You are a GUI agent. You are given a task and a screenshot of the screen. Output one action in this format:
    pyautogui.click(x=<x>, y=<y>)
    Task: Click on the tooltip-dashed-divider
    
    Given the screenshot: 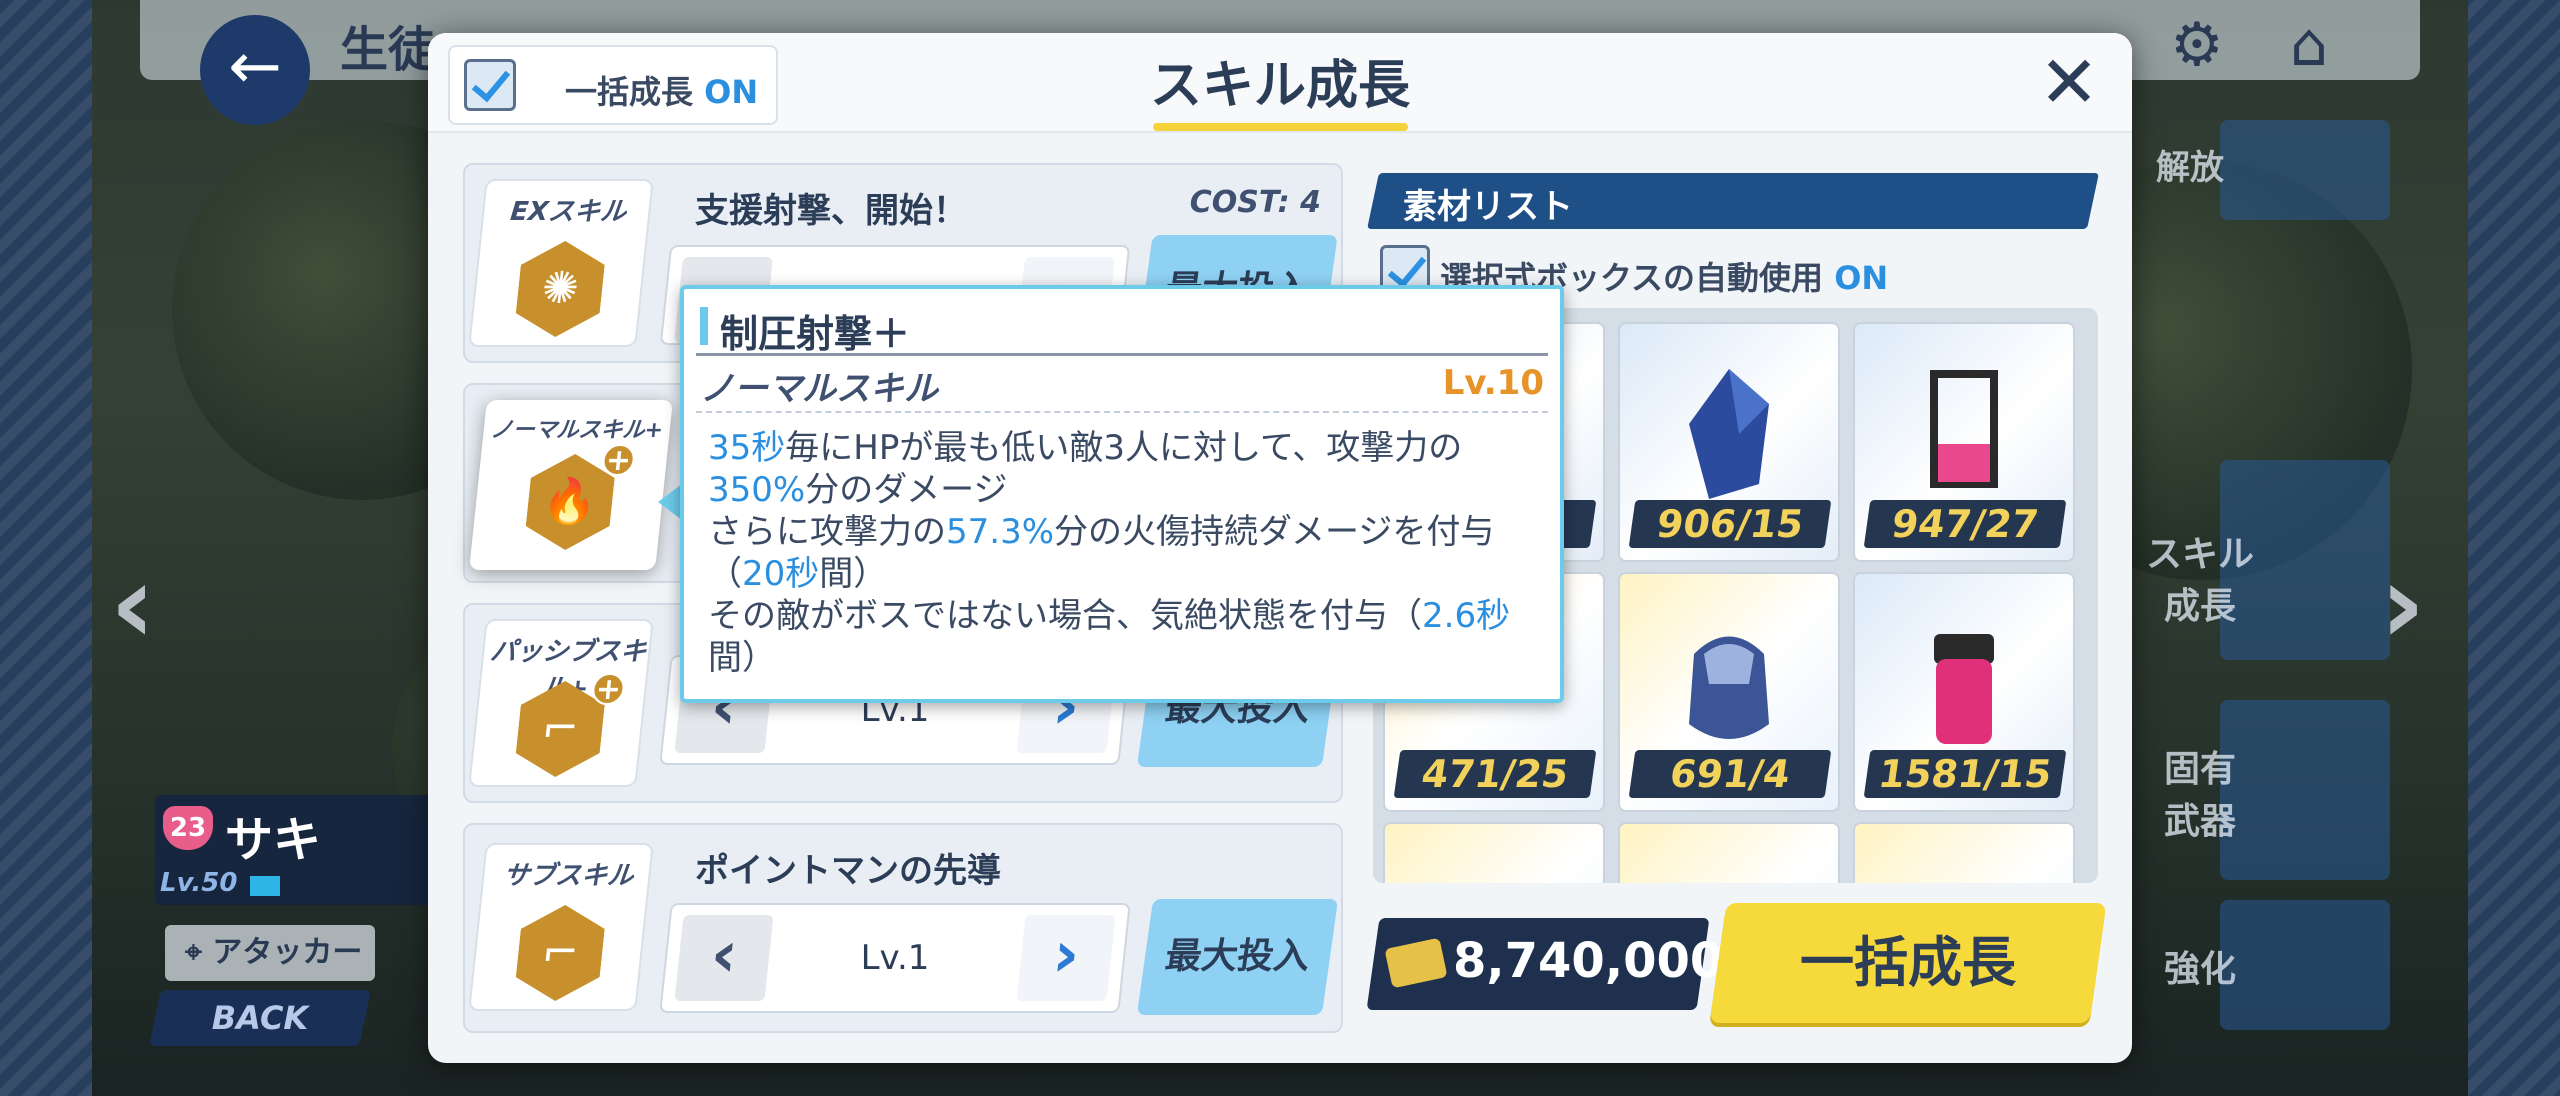 What is the action you would take?
    pyautogui.click(x=1122, y=412)
    